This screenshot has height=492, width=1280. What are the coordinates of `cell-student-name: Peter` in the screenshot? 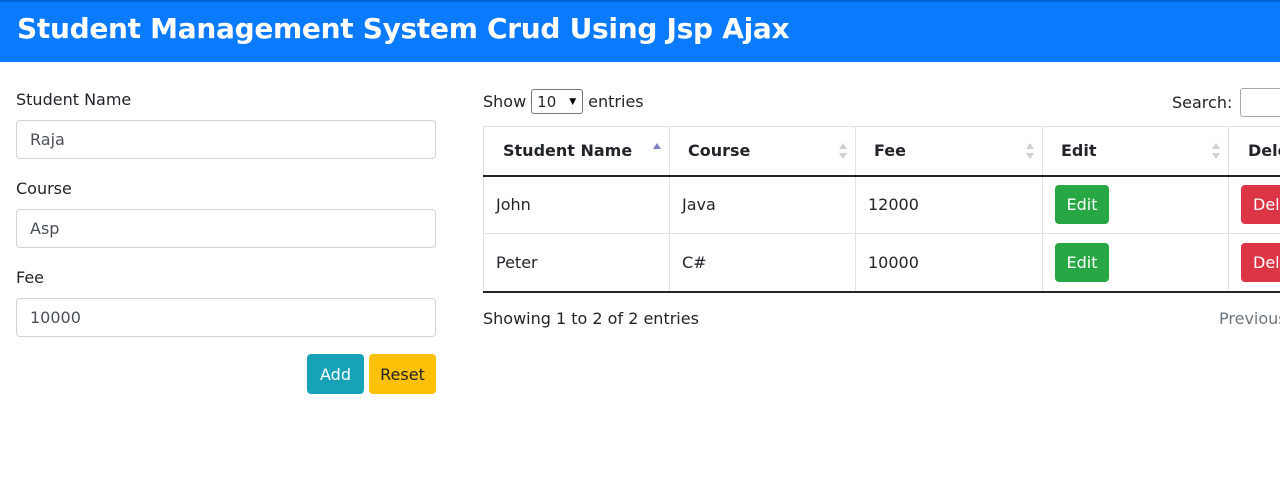 It's located at (576, 263).